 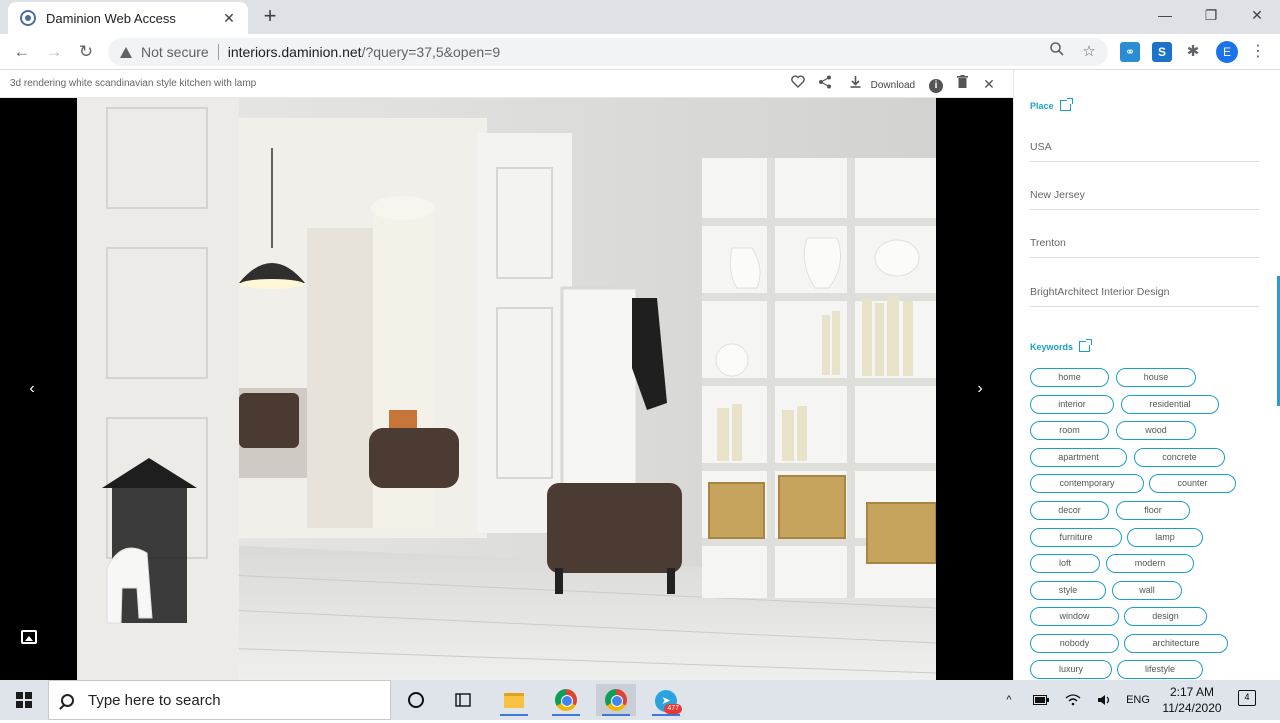 I want to click on minimize-icon: —, so click(x=1165, y=16).